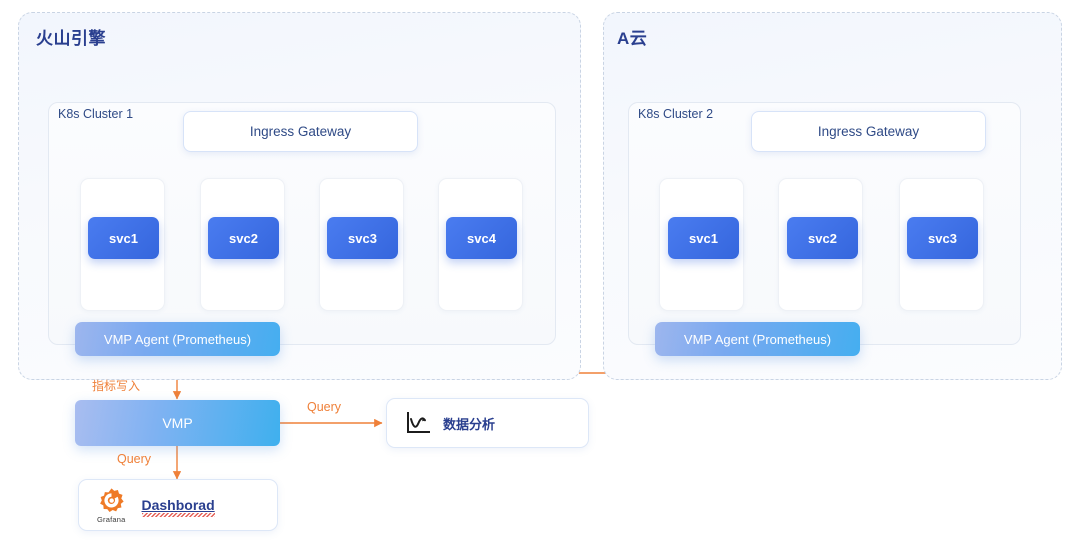  I want to click on line-chart-icon, so click(418, 423).